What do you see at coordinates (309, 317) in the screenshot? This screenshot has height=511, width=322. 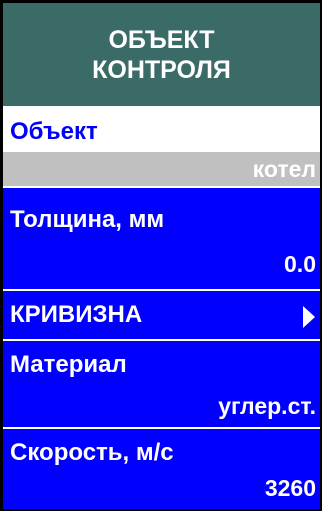 I see `submenu-arrow-icon` at bounding box center [309, 317].